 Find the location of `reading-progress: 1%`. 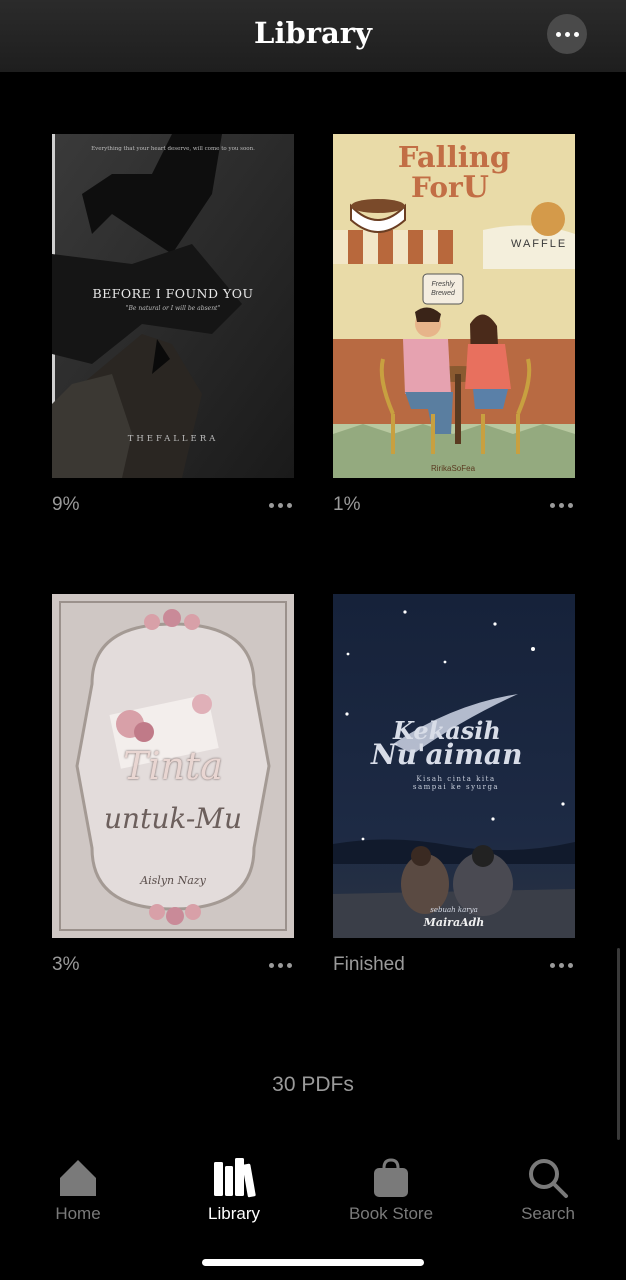

reading-progress: 1% is located at coordinates (347, 504).